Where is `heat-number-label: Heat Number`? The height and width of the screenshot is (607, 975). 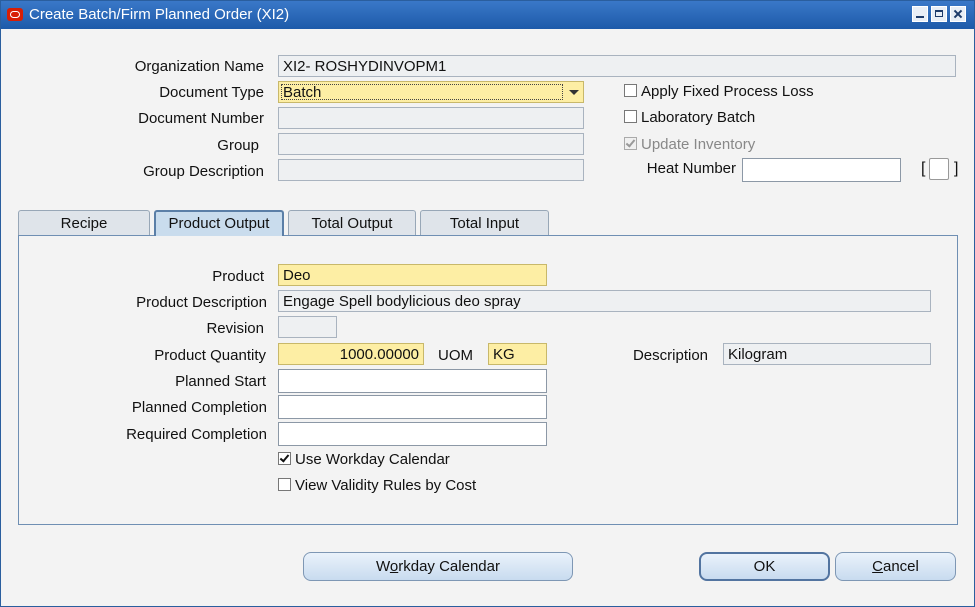
heat-number-label: Heat Number is located at coordinates (691, 168).